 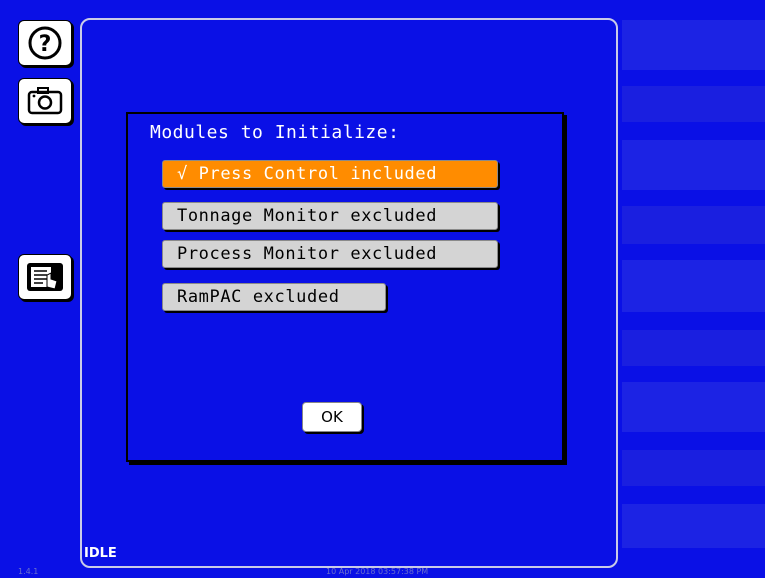 I want to click on module-tonnage-monitor-button: Tonnage Monitor excluded, so click(x=330, y=216).